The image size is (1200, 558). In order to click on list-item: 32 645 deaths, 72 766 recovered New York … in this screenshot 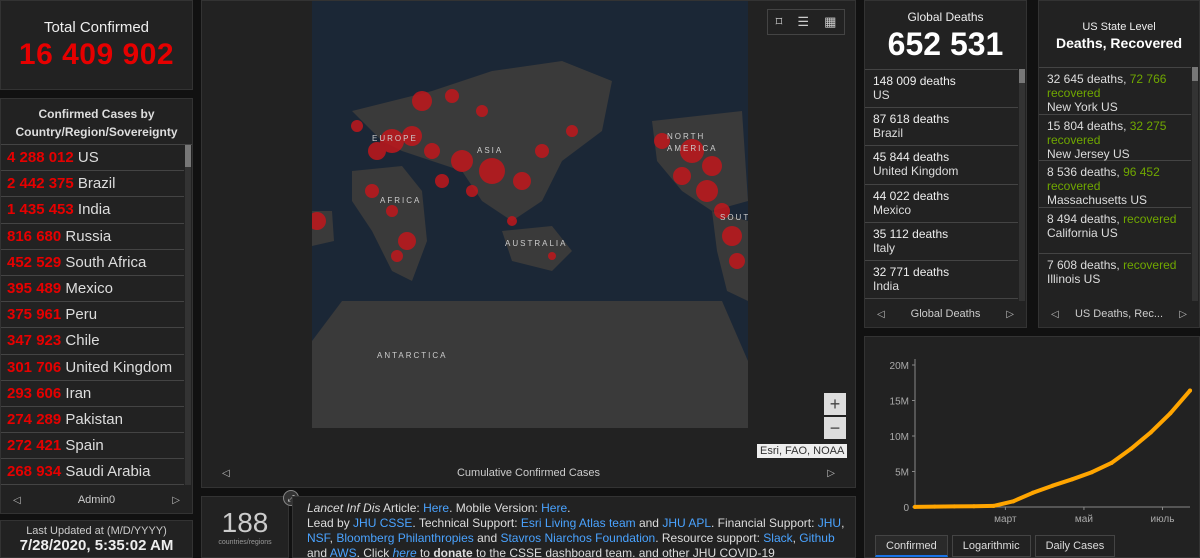, I will do `click(1115, 91)`.